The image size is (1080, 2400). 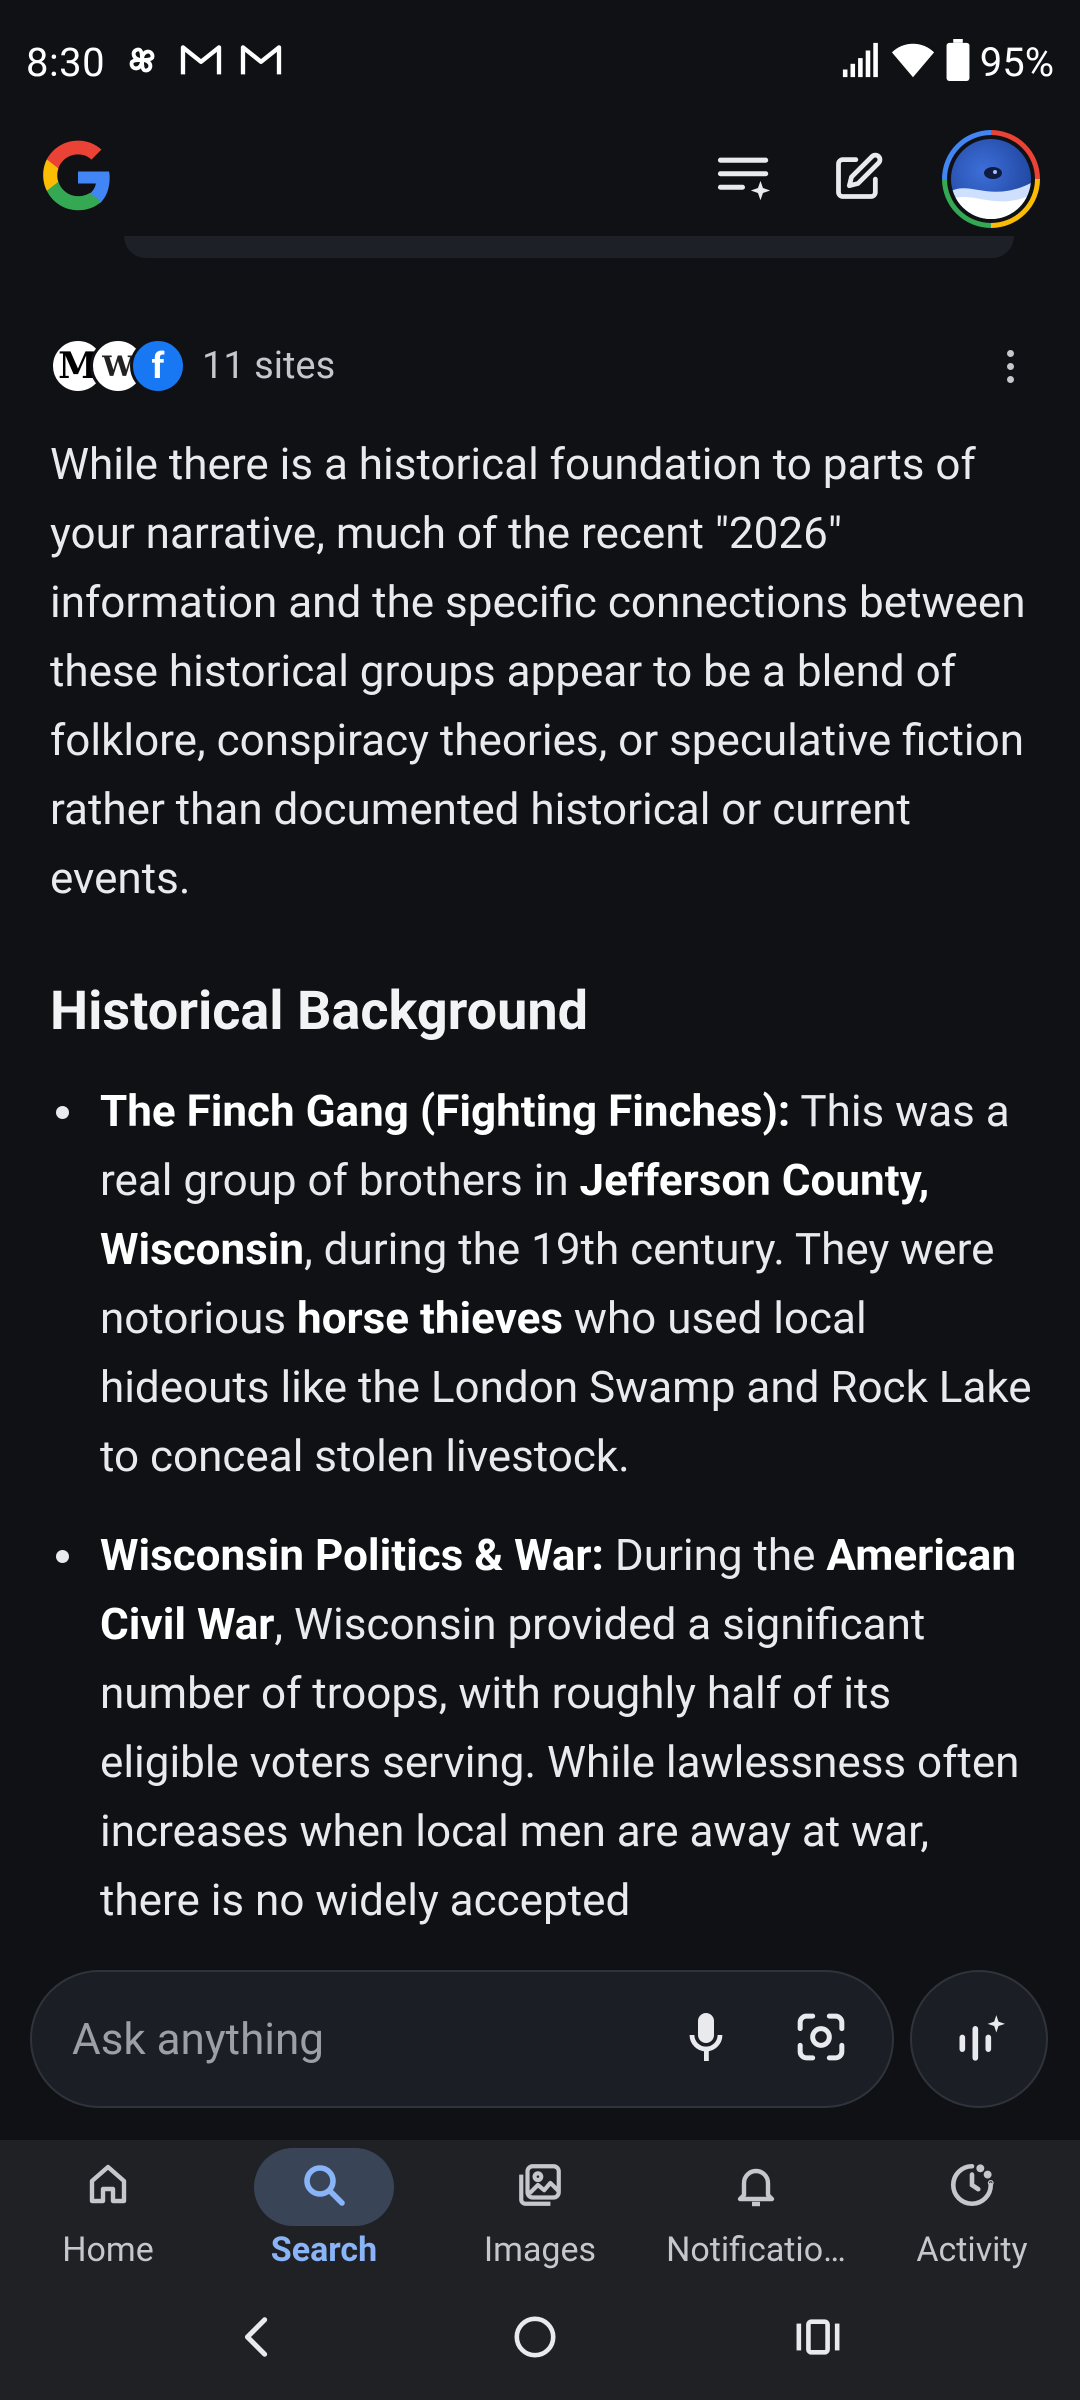 What do you see at coordinates (706, 2039) in the screenshot?
I see `mic-icon` at bounding box center [706, 2039].